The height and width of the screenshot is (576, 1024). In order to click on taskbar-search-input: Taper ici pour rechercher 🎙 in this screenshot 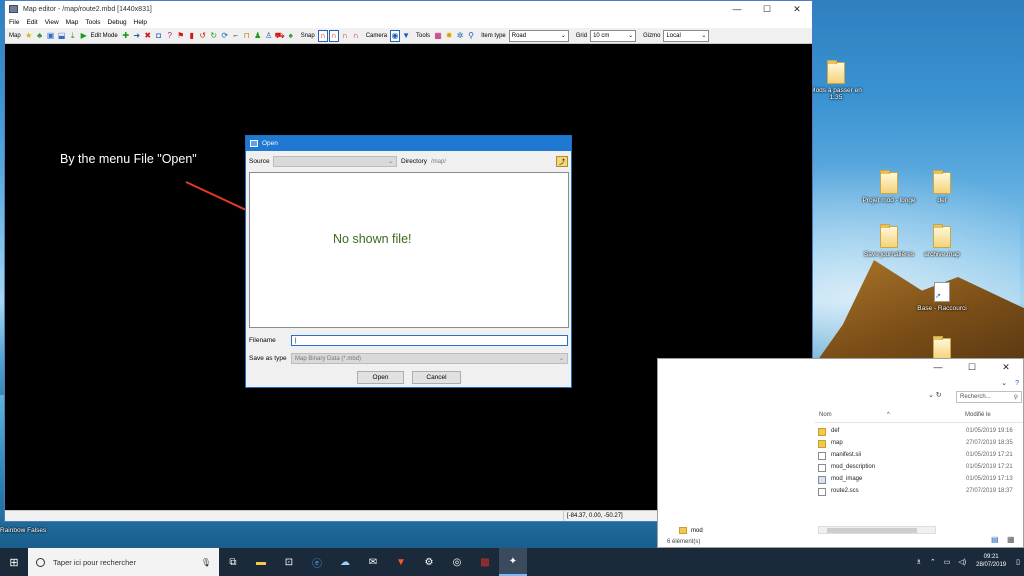, I will do `click(123, 562)`.